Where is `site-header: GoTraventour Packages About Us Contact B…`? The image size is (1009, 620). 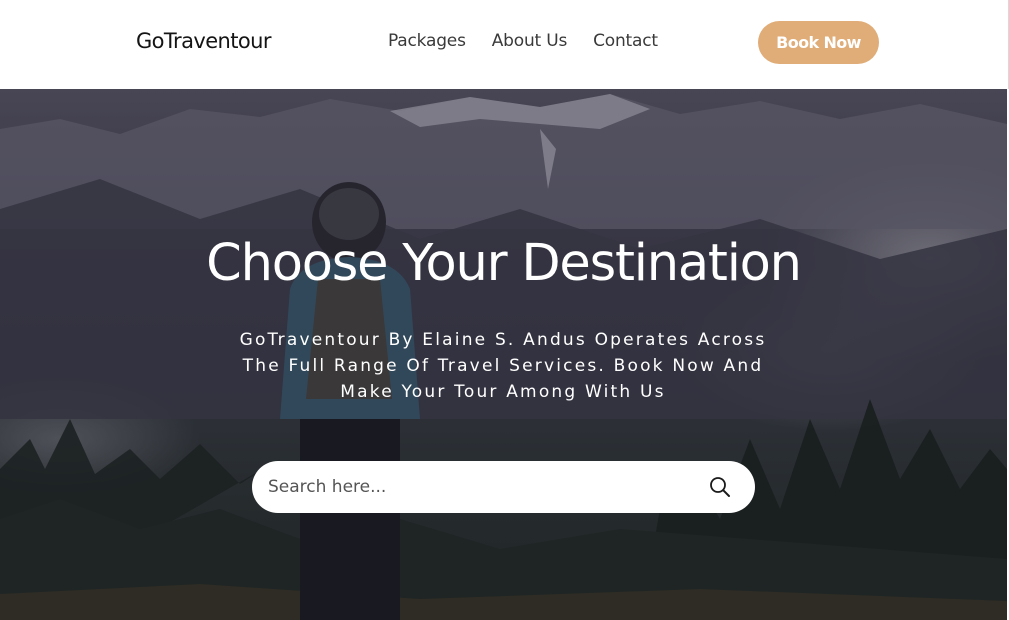 site-header: GoTraventour Packages About Us Contact B… is located at coordinates (504, 44).